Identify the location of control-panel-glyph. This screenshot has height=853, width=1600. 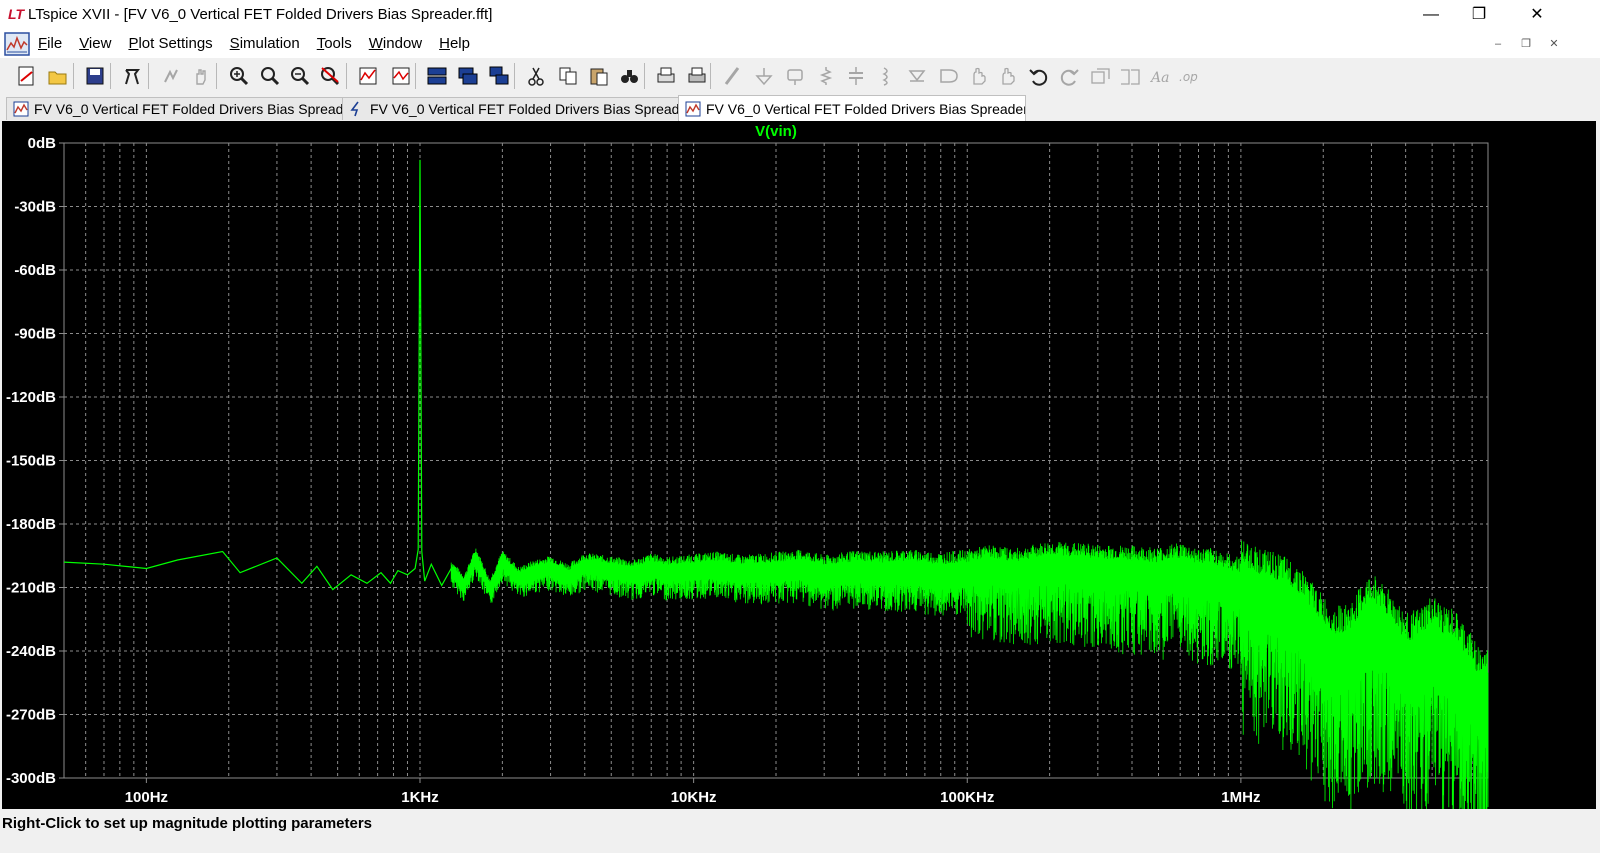
(132, 77).